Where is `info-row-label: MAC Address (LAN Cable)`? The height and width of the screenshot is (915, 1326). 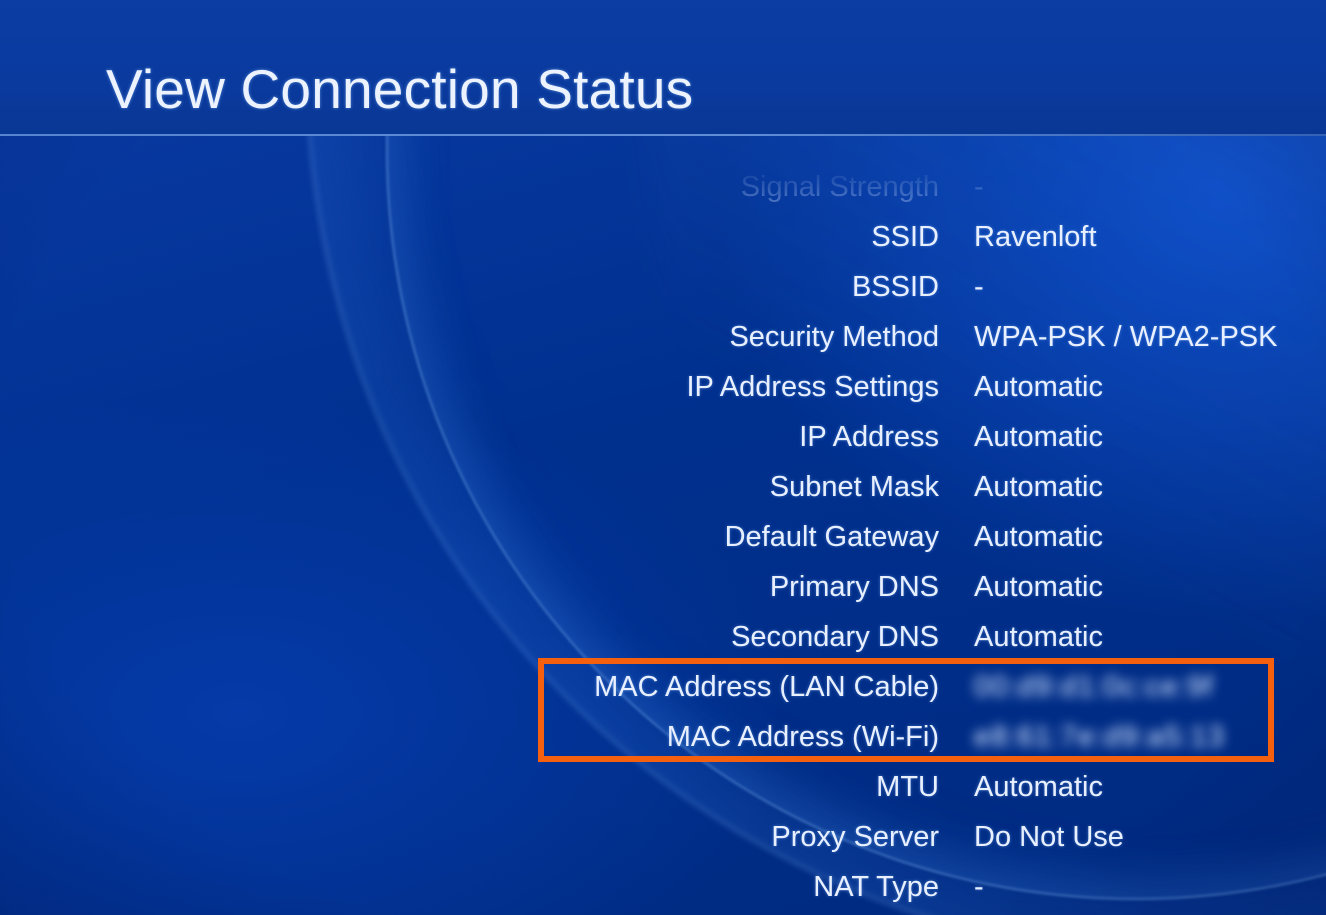 info-row-label: MAC Address (LAN Cable) is located at coordinates (766, 686).